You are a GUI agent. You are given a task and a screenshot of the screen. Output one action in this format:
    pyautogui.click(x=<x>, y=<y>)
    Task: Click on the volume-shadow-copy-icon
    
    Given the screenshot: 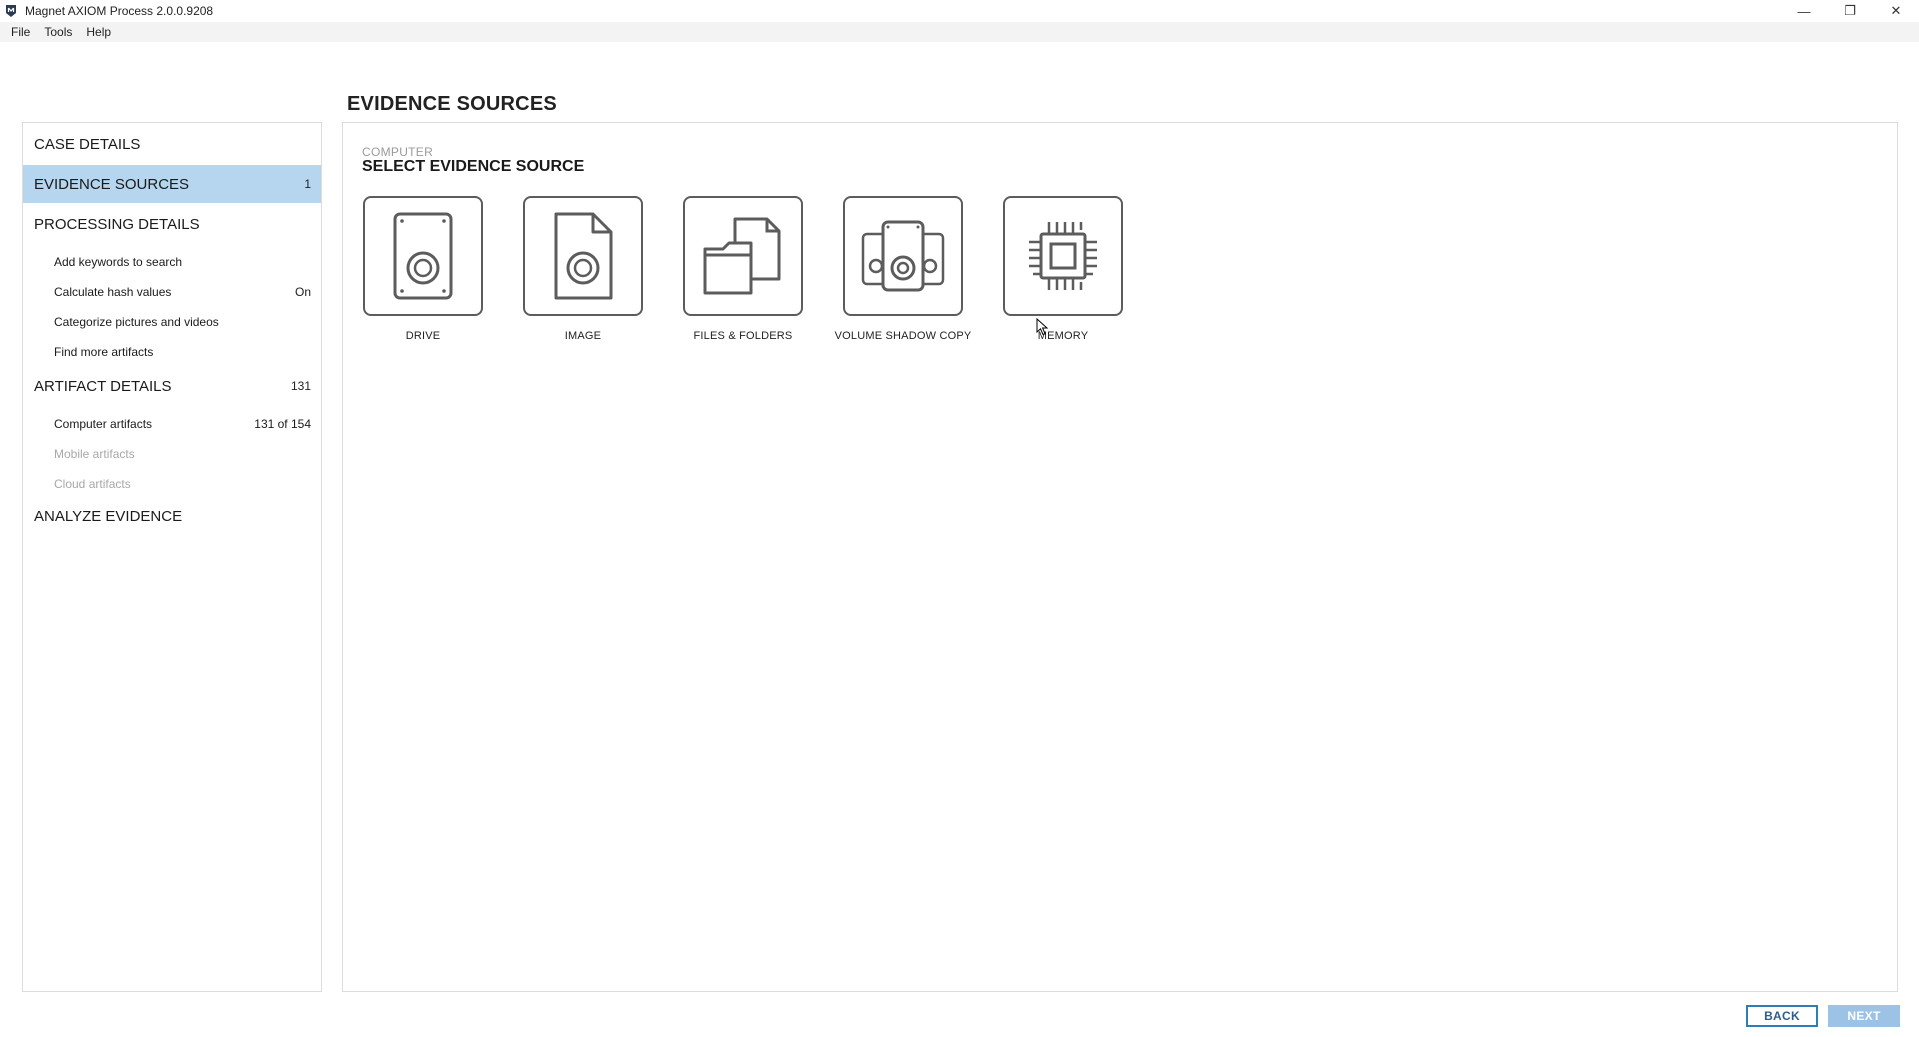 What is the action you would take?
    pyautogui.click(x=903, y=256)
    